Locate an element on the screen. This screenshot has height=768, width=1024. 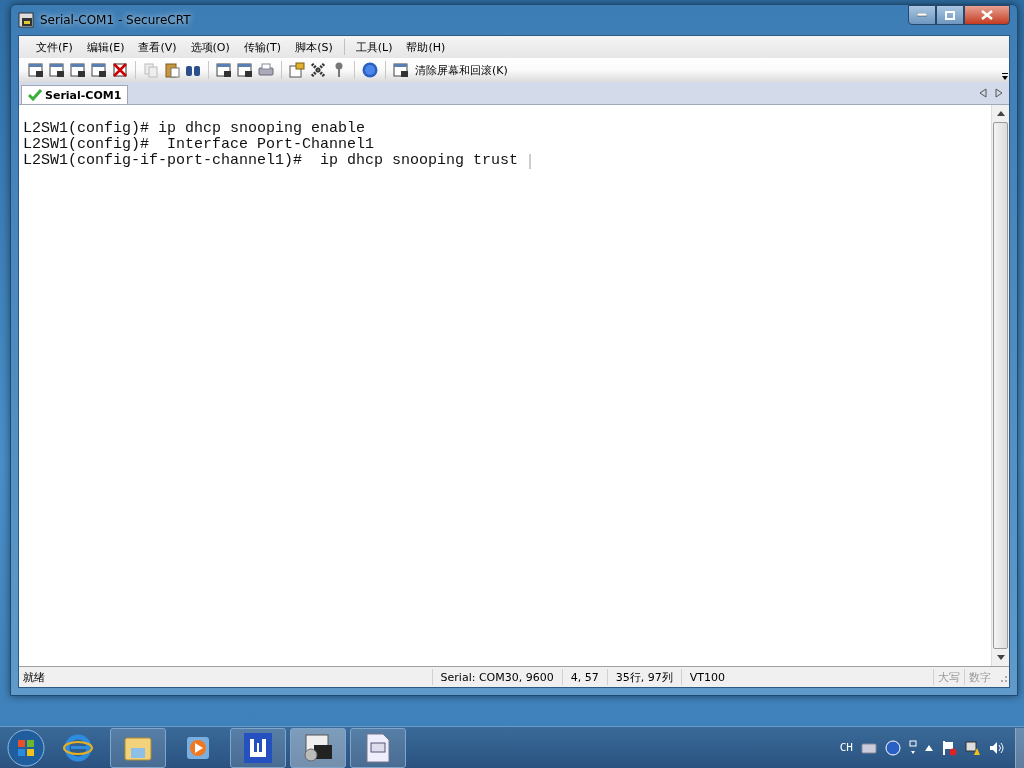
network-warning-icon is located at coordinates (973, 747).